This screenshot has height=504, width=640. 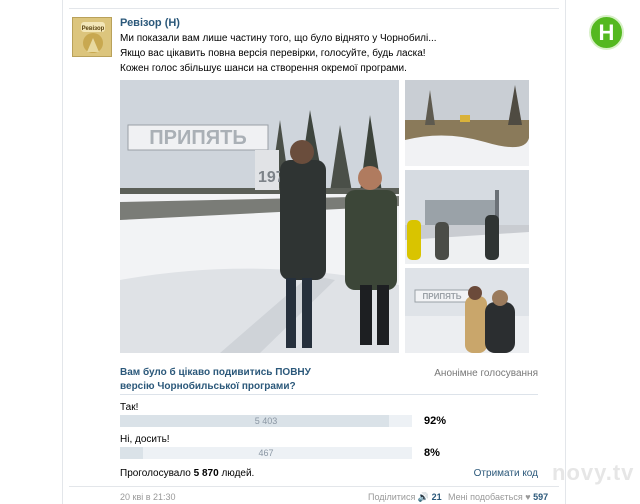 What do you see at coordinates (442, 296) in the screenshot?
I see `photo-thumb-sign: ПРИПЯТЬ` at bounding box center [442, 296].